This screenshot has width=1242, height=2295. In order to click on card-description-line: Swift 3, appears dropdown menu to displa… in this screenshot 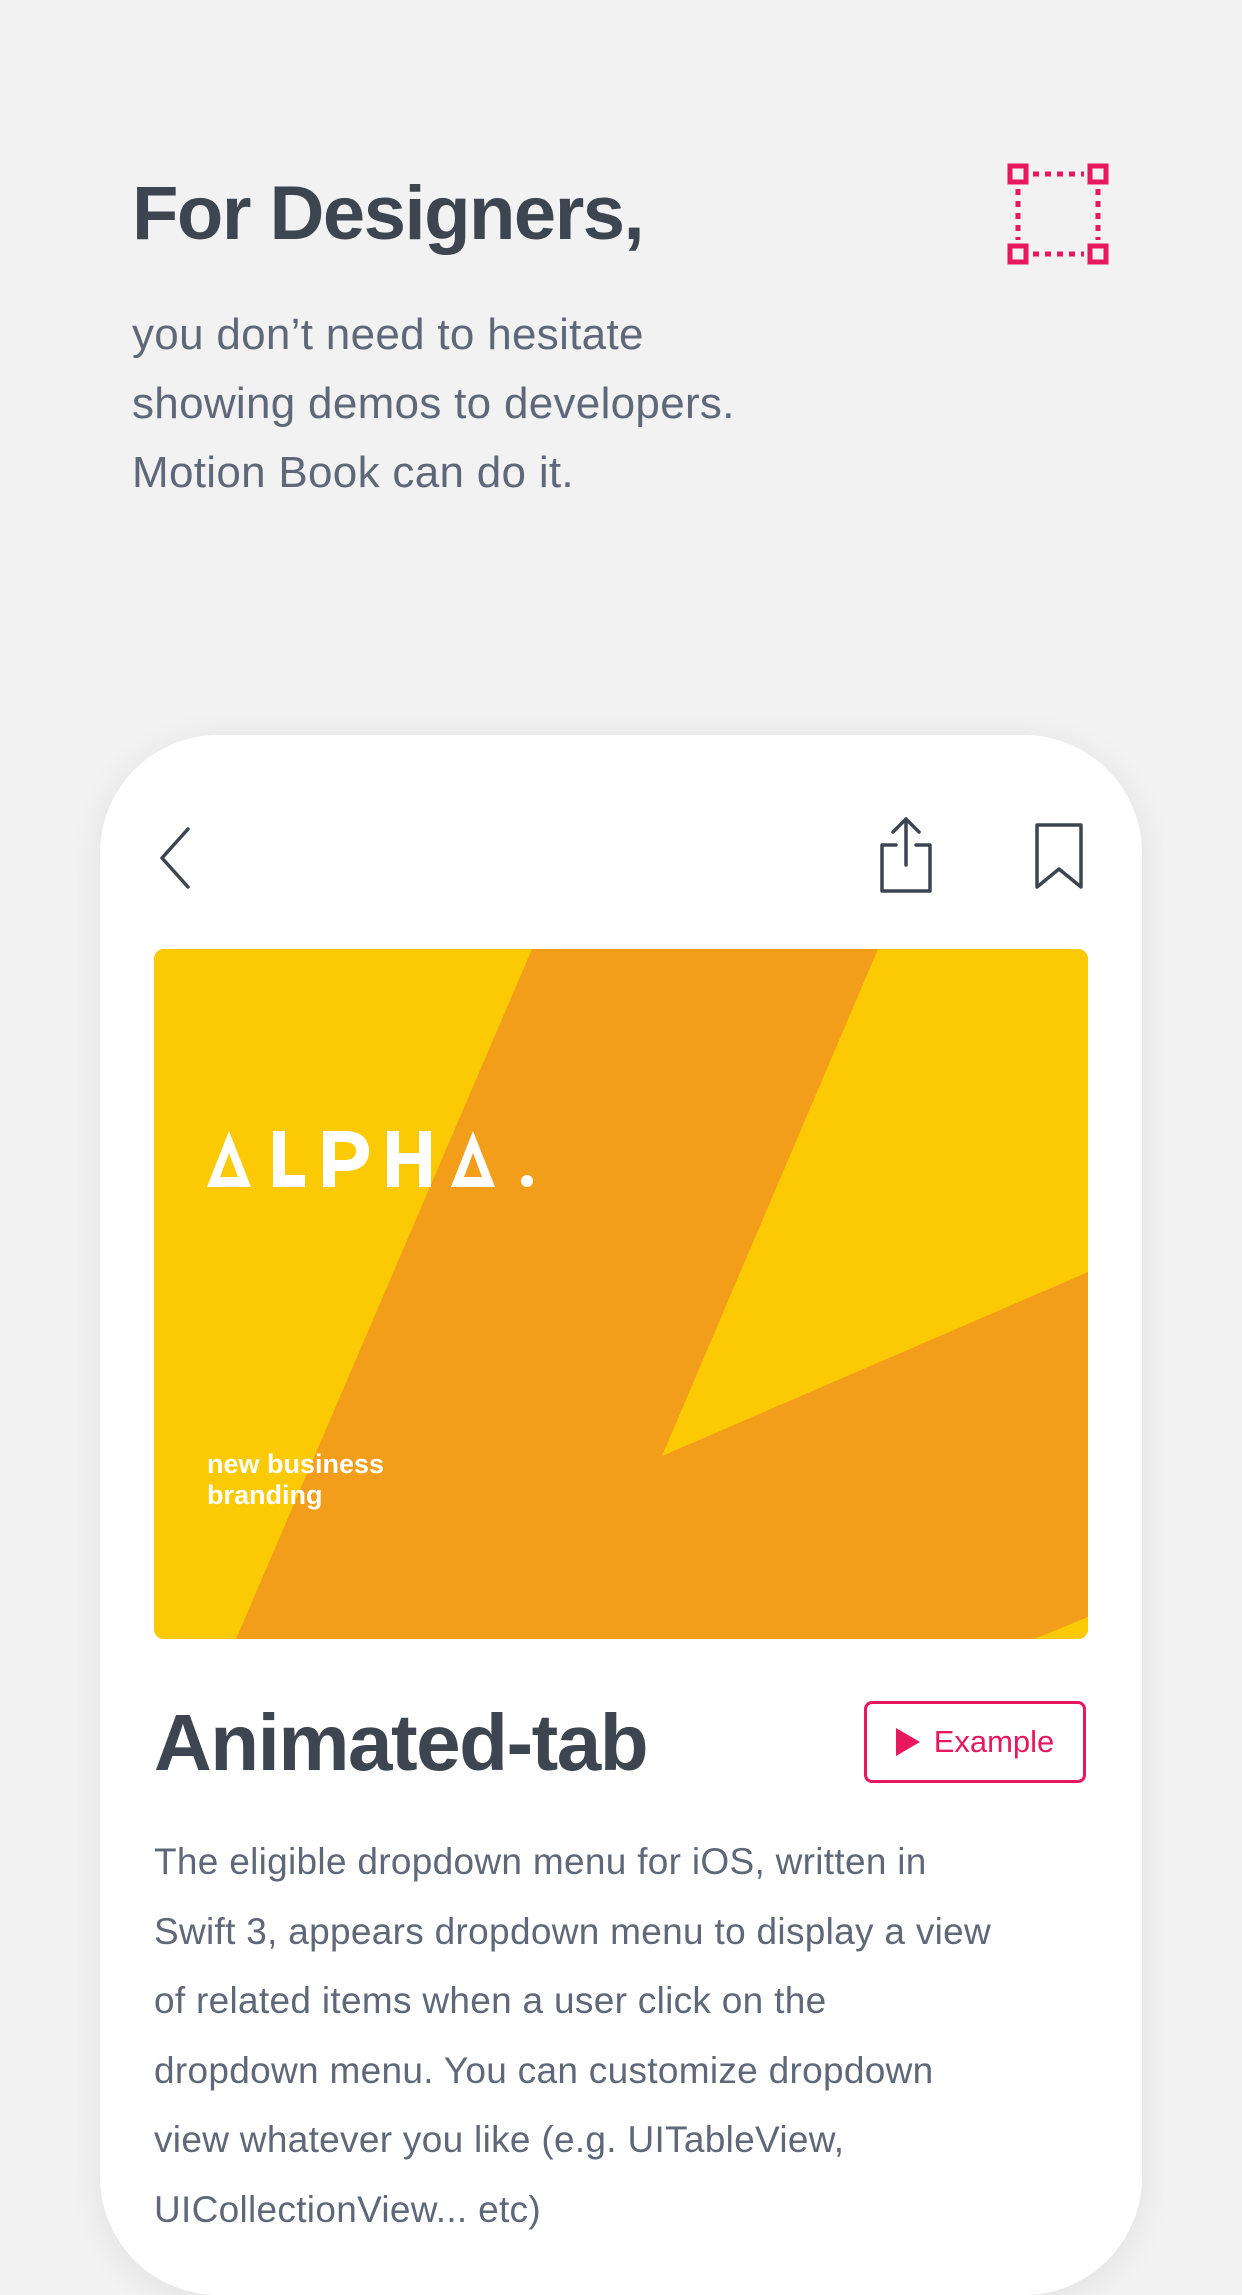, I will do `click(573, 1931)`.